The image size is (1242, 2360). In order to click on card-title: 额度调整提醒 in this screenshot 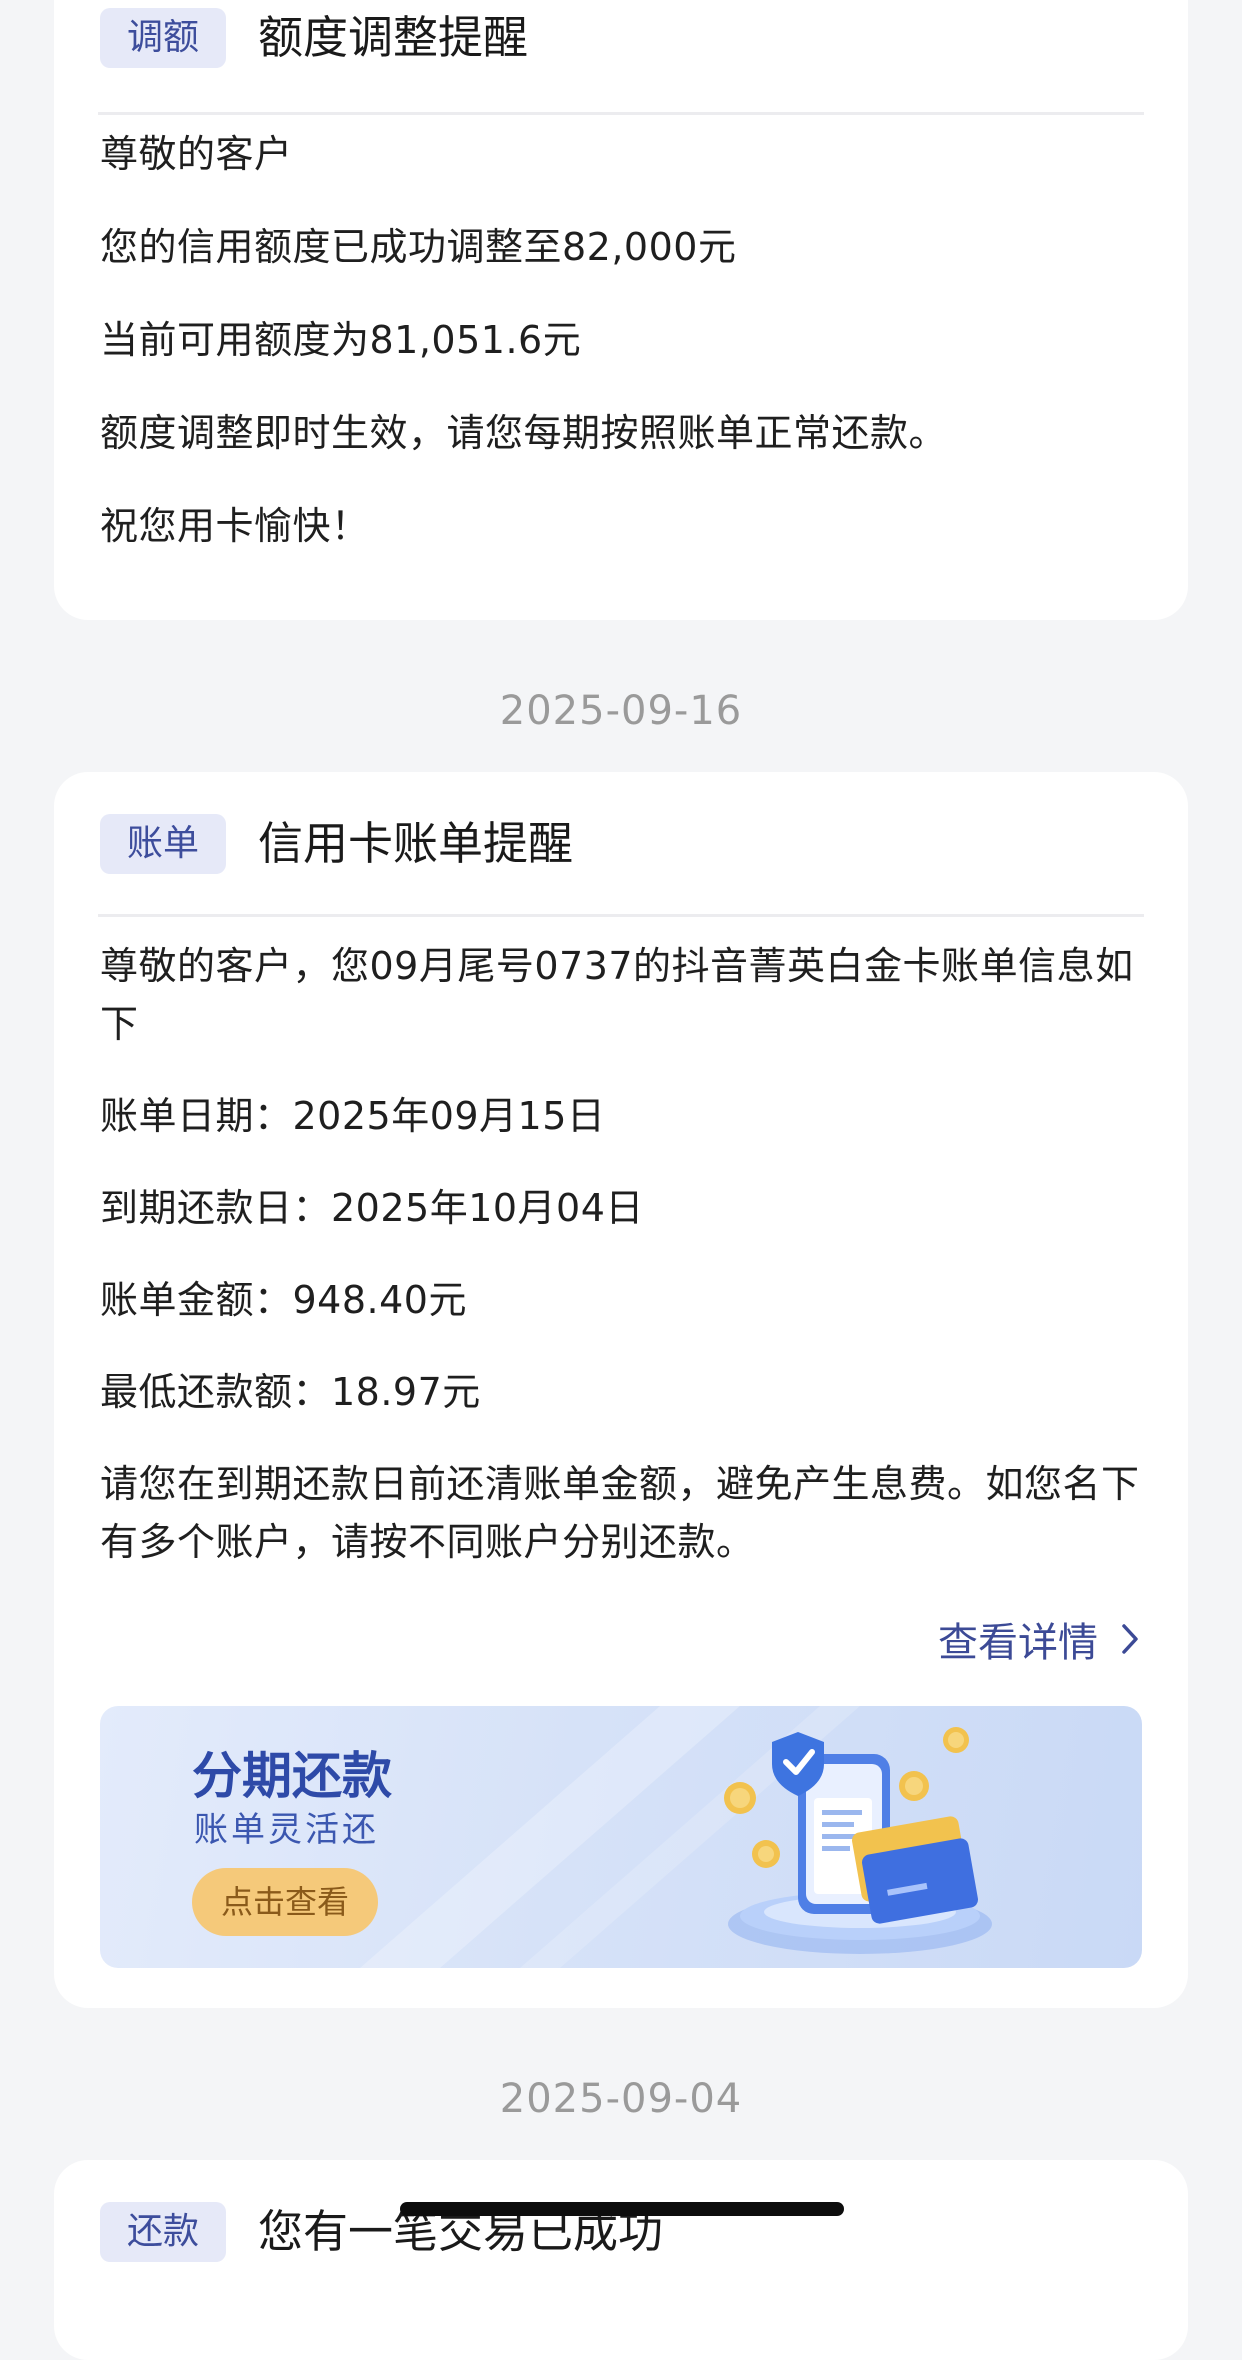, I will do `click(393, 37)`.